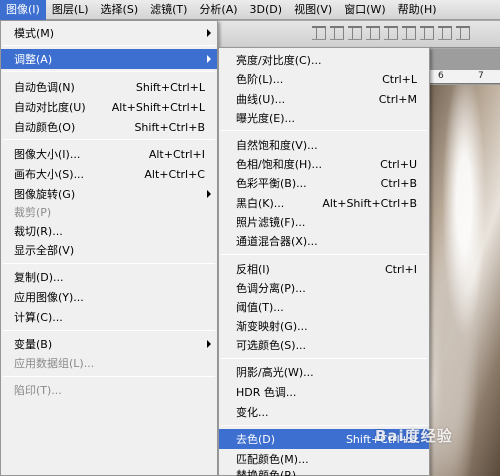 This screenshot has height=476, width=500. What do you see at coordinates (409, 33) in the screenshot?
I see `distribute-bottom-icon` at bounding box center [409, 33].